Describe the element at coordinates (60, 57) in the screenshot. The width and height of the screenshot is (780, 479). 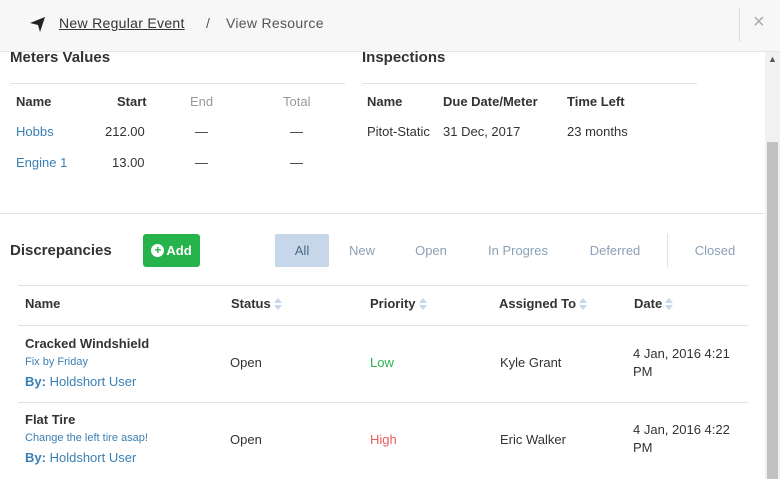
I see `meters-title: Meters Values` at that location.